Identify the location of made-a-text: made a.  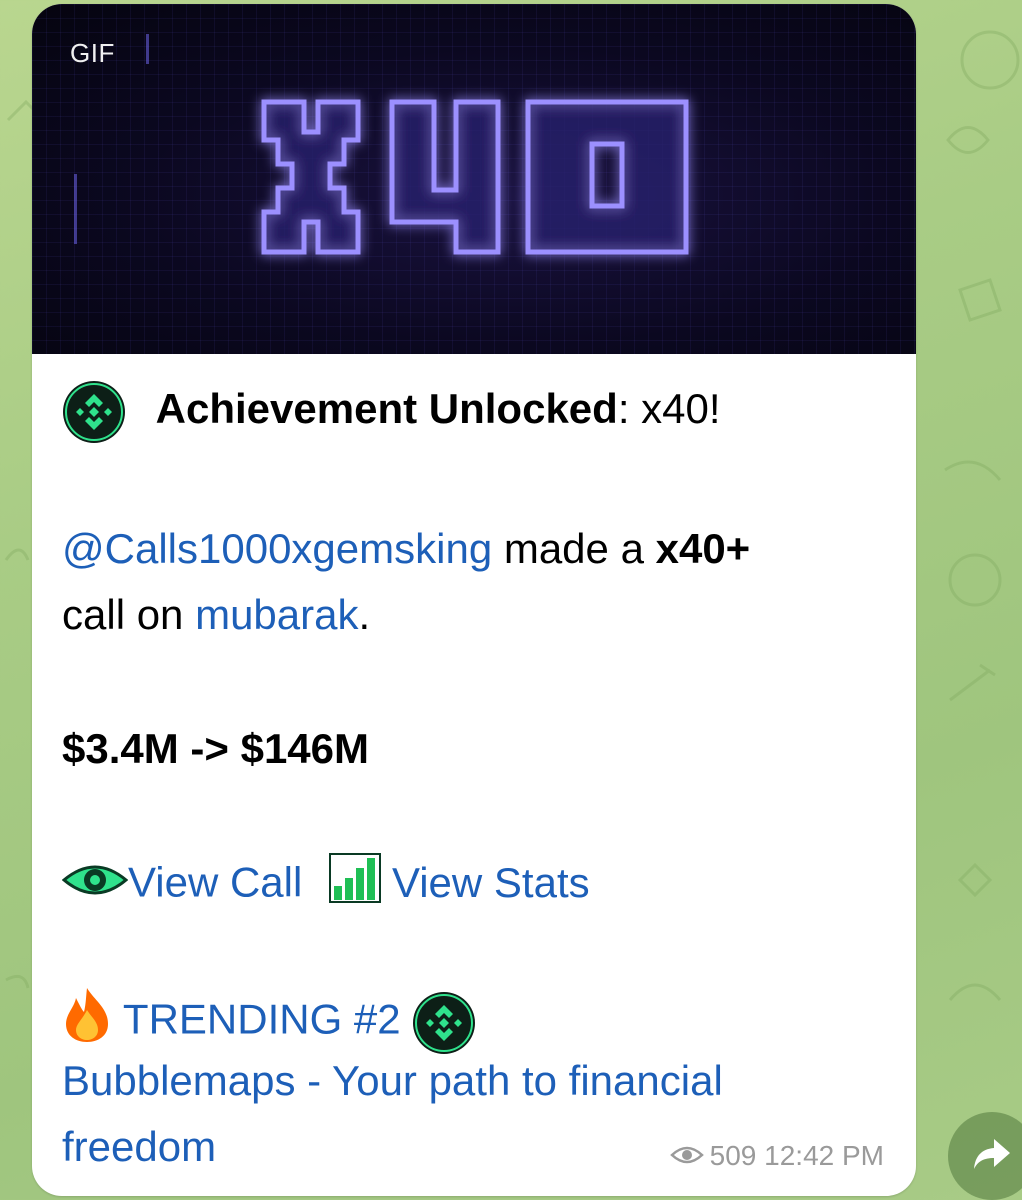
(574, 548).